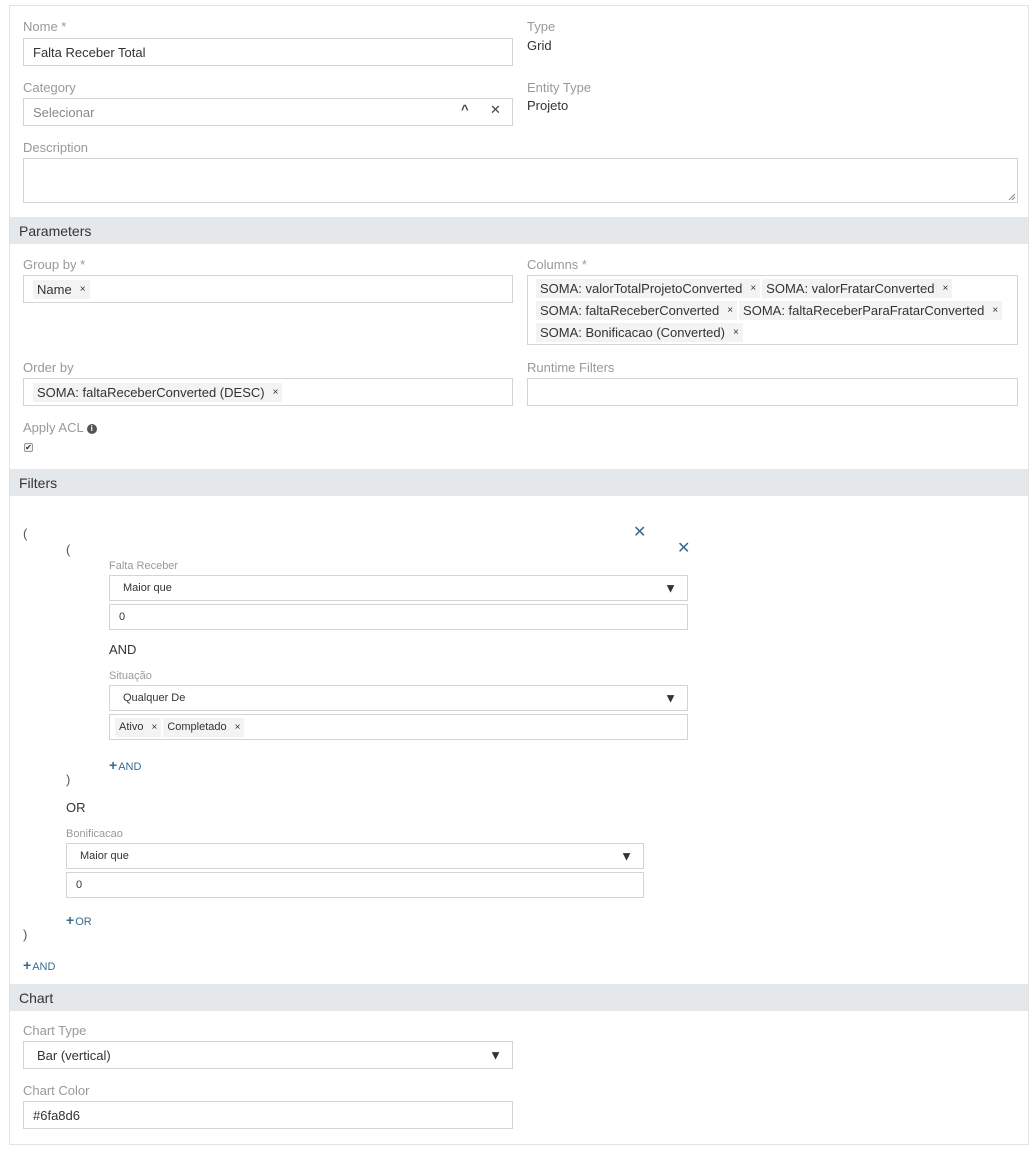  What do you see at coordinates (56, 1115) in the screenshot?
I see `chart-color-value: #6fa8d6` at bounding box center [56, 1115].